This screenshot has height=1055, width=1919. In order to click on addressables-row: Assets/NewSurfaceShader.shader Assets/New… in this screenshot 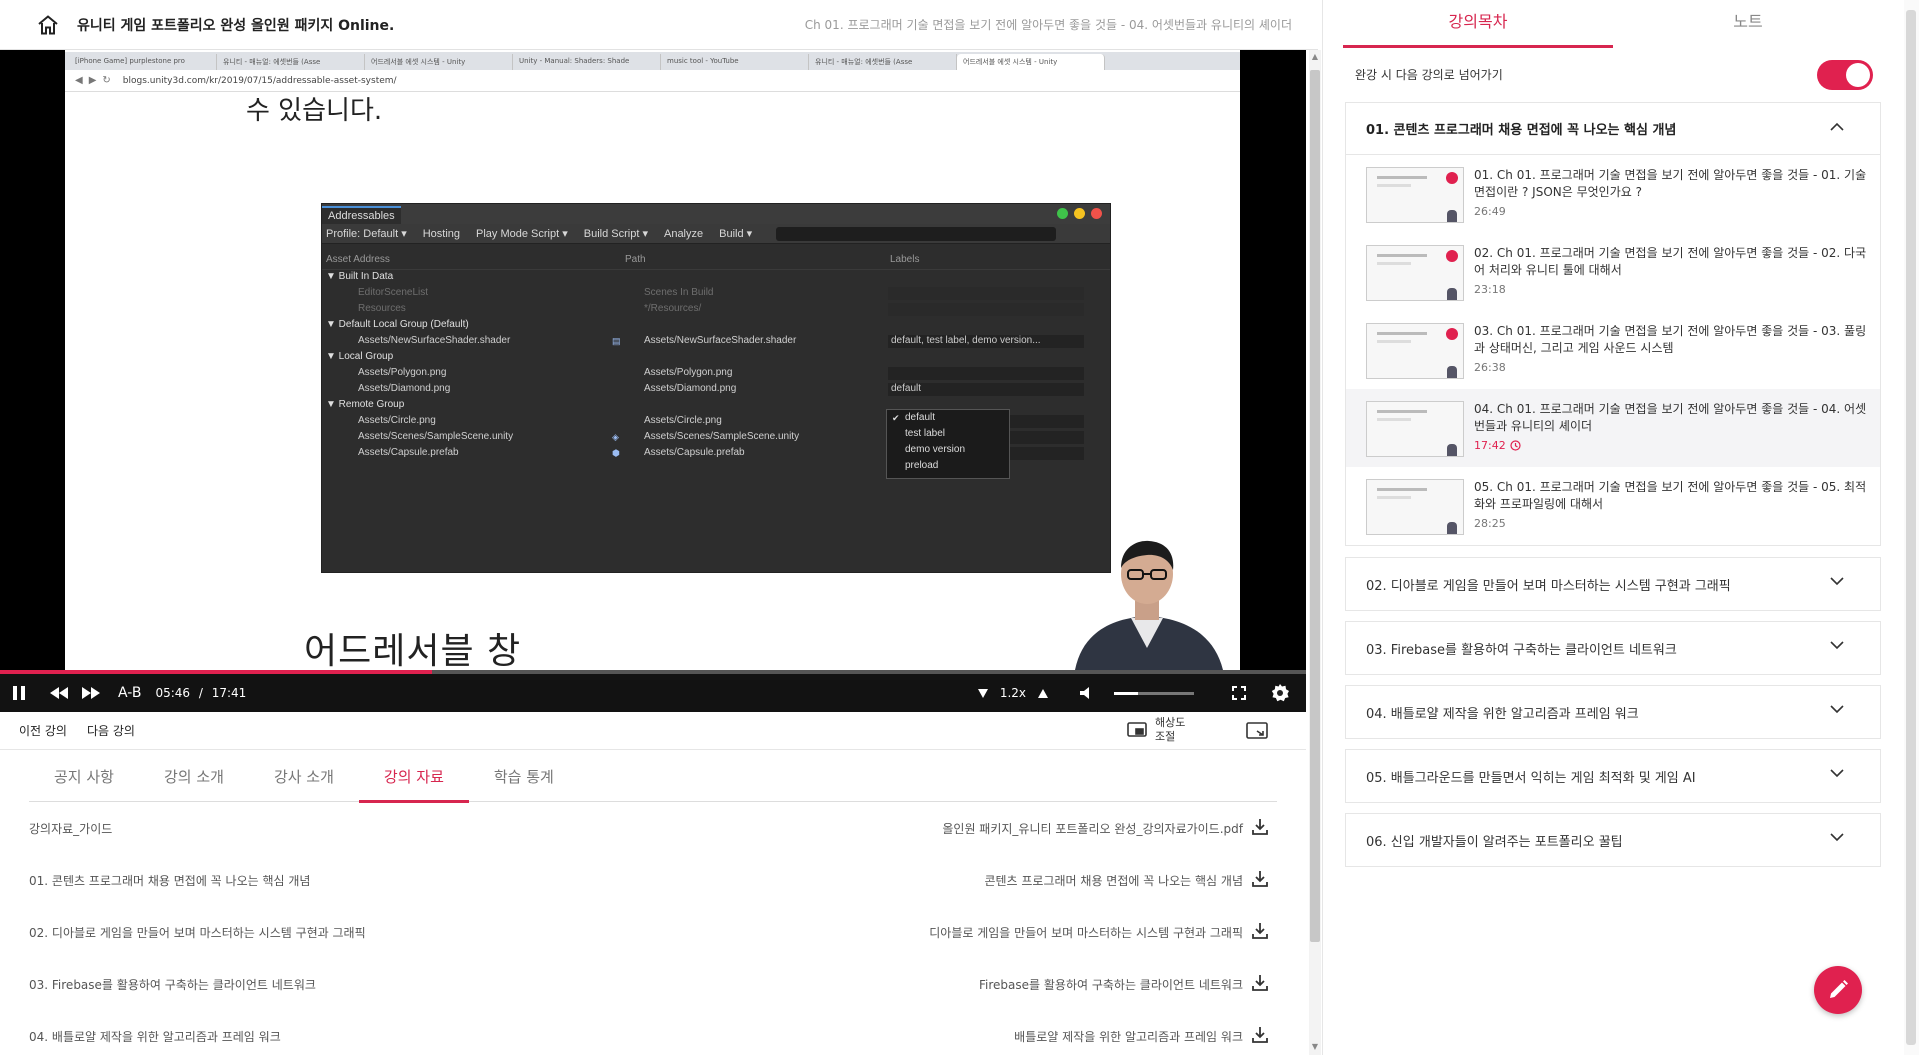, I will do `click(716, 342)`.